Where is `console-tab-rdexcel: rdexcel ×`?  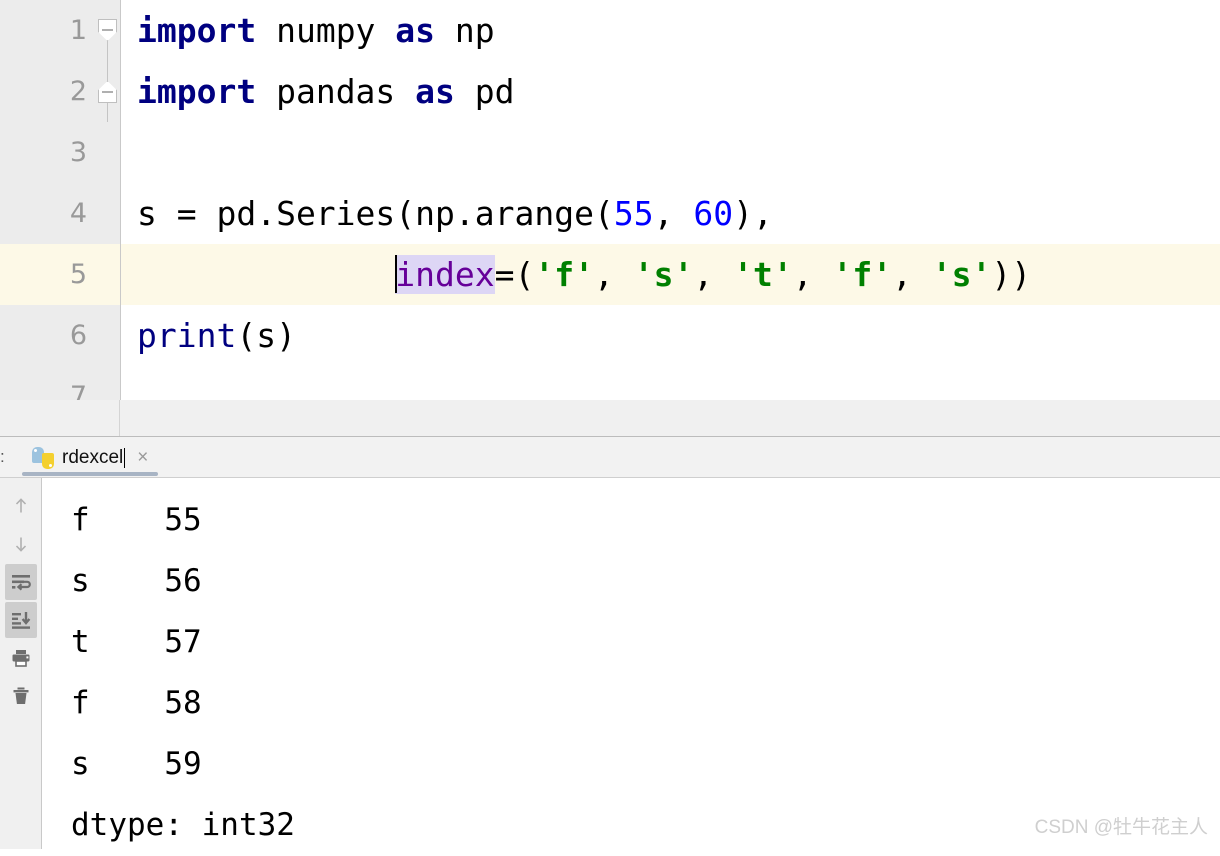 console-tab-rdexcel: rdexcel × is located at coordinates (90, 457).